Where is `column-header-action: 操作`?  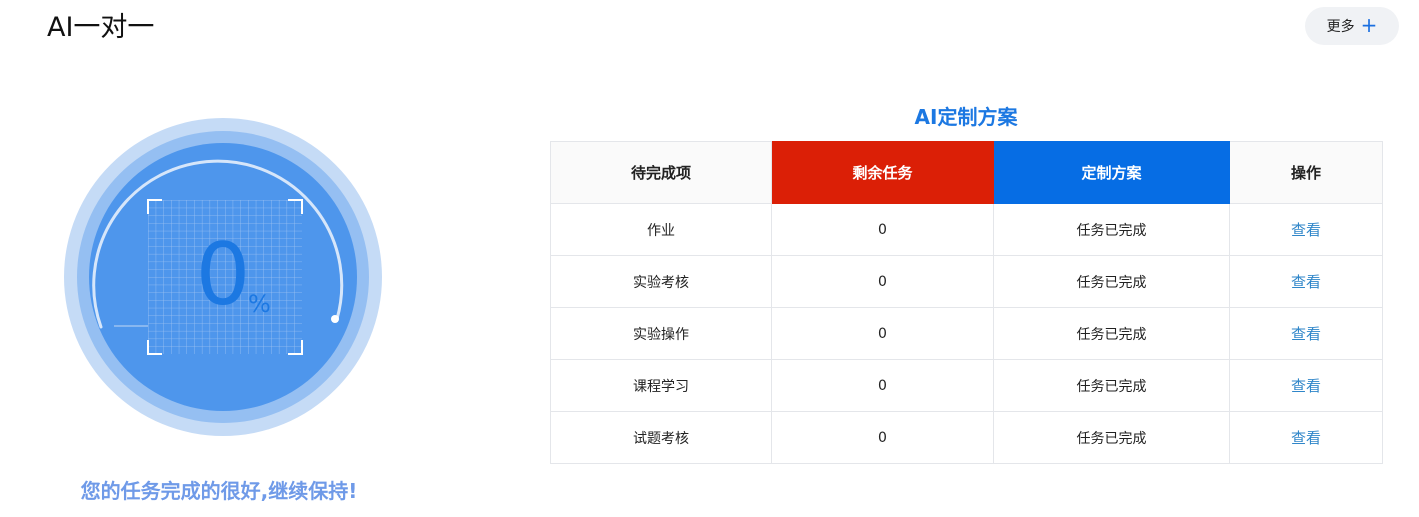
column-header-action: 操作 is located at coordinates (1306, 172).